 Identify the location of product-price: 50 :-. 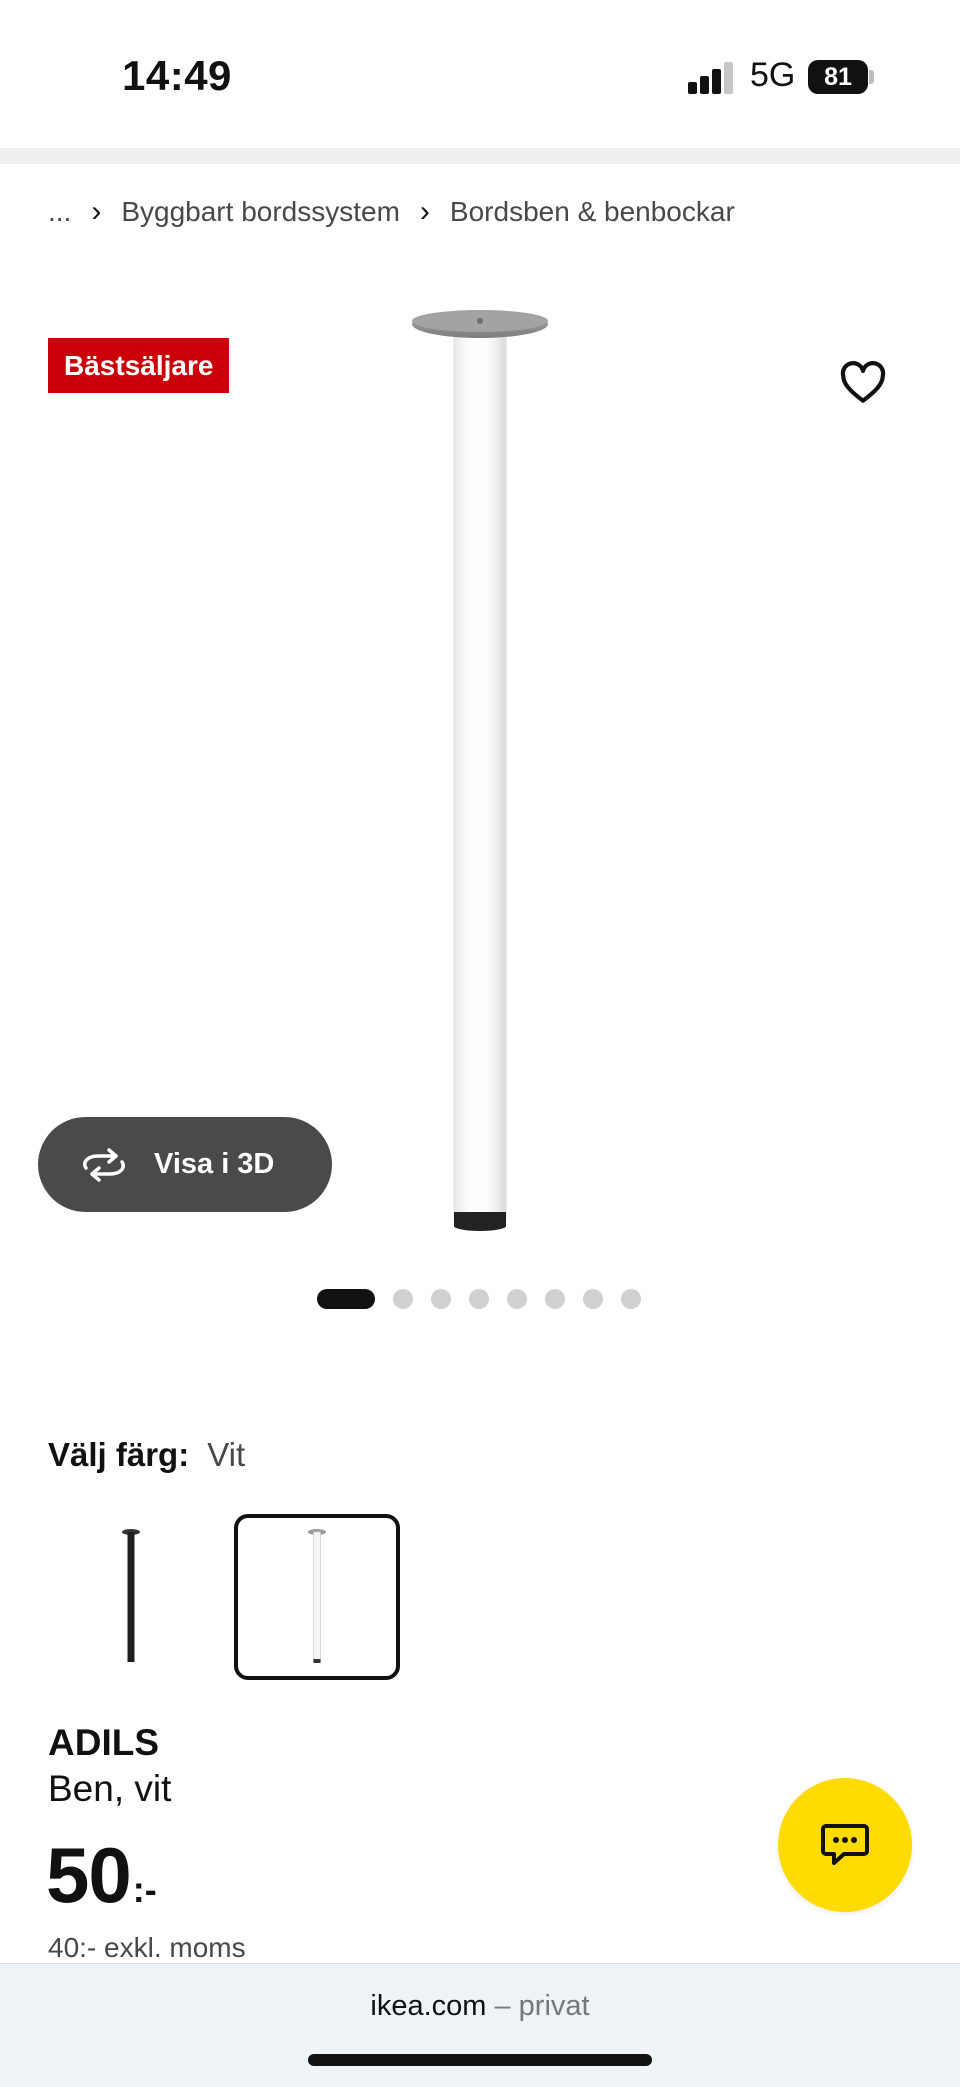
(101, 1875).